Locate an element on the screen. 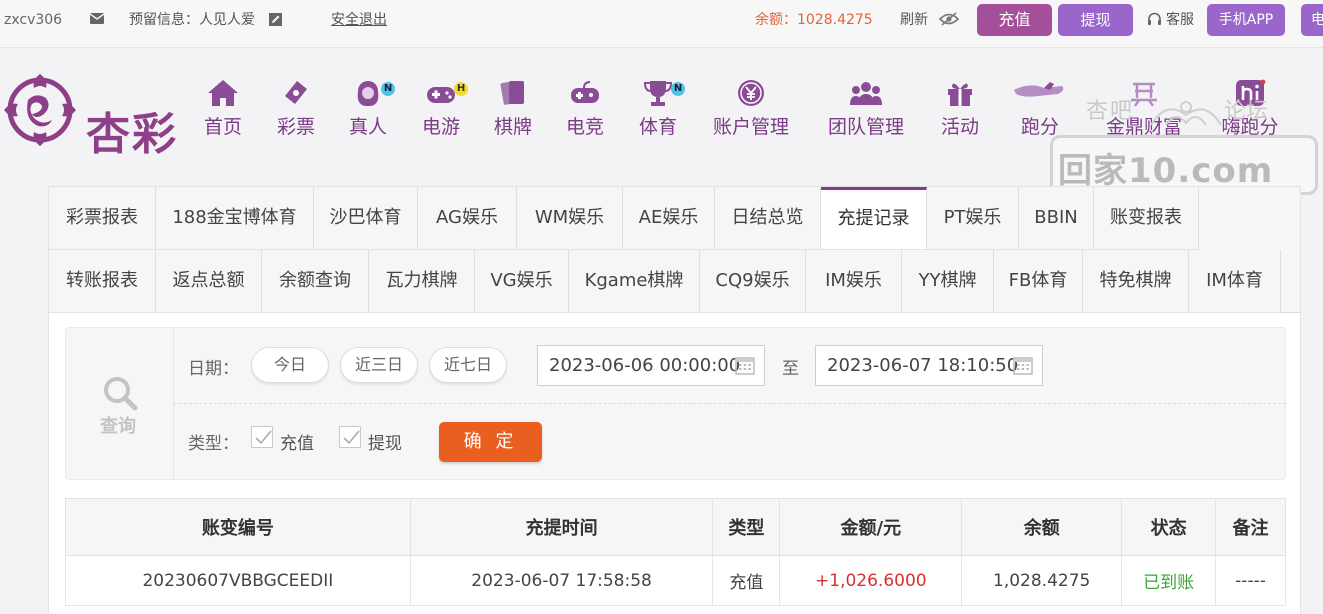 The image size is (1323, 614). last-7-days-button: 近七日 is located at coordinates (468, 365).